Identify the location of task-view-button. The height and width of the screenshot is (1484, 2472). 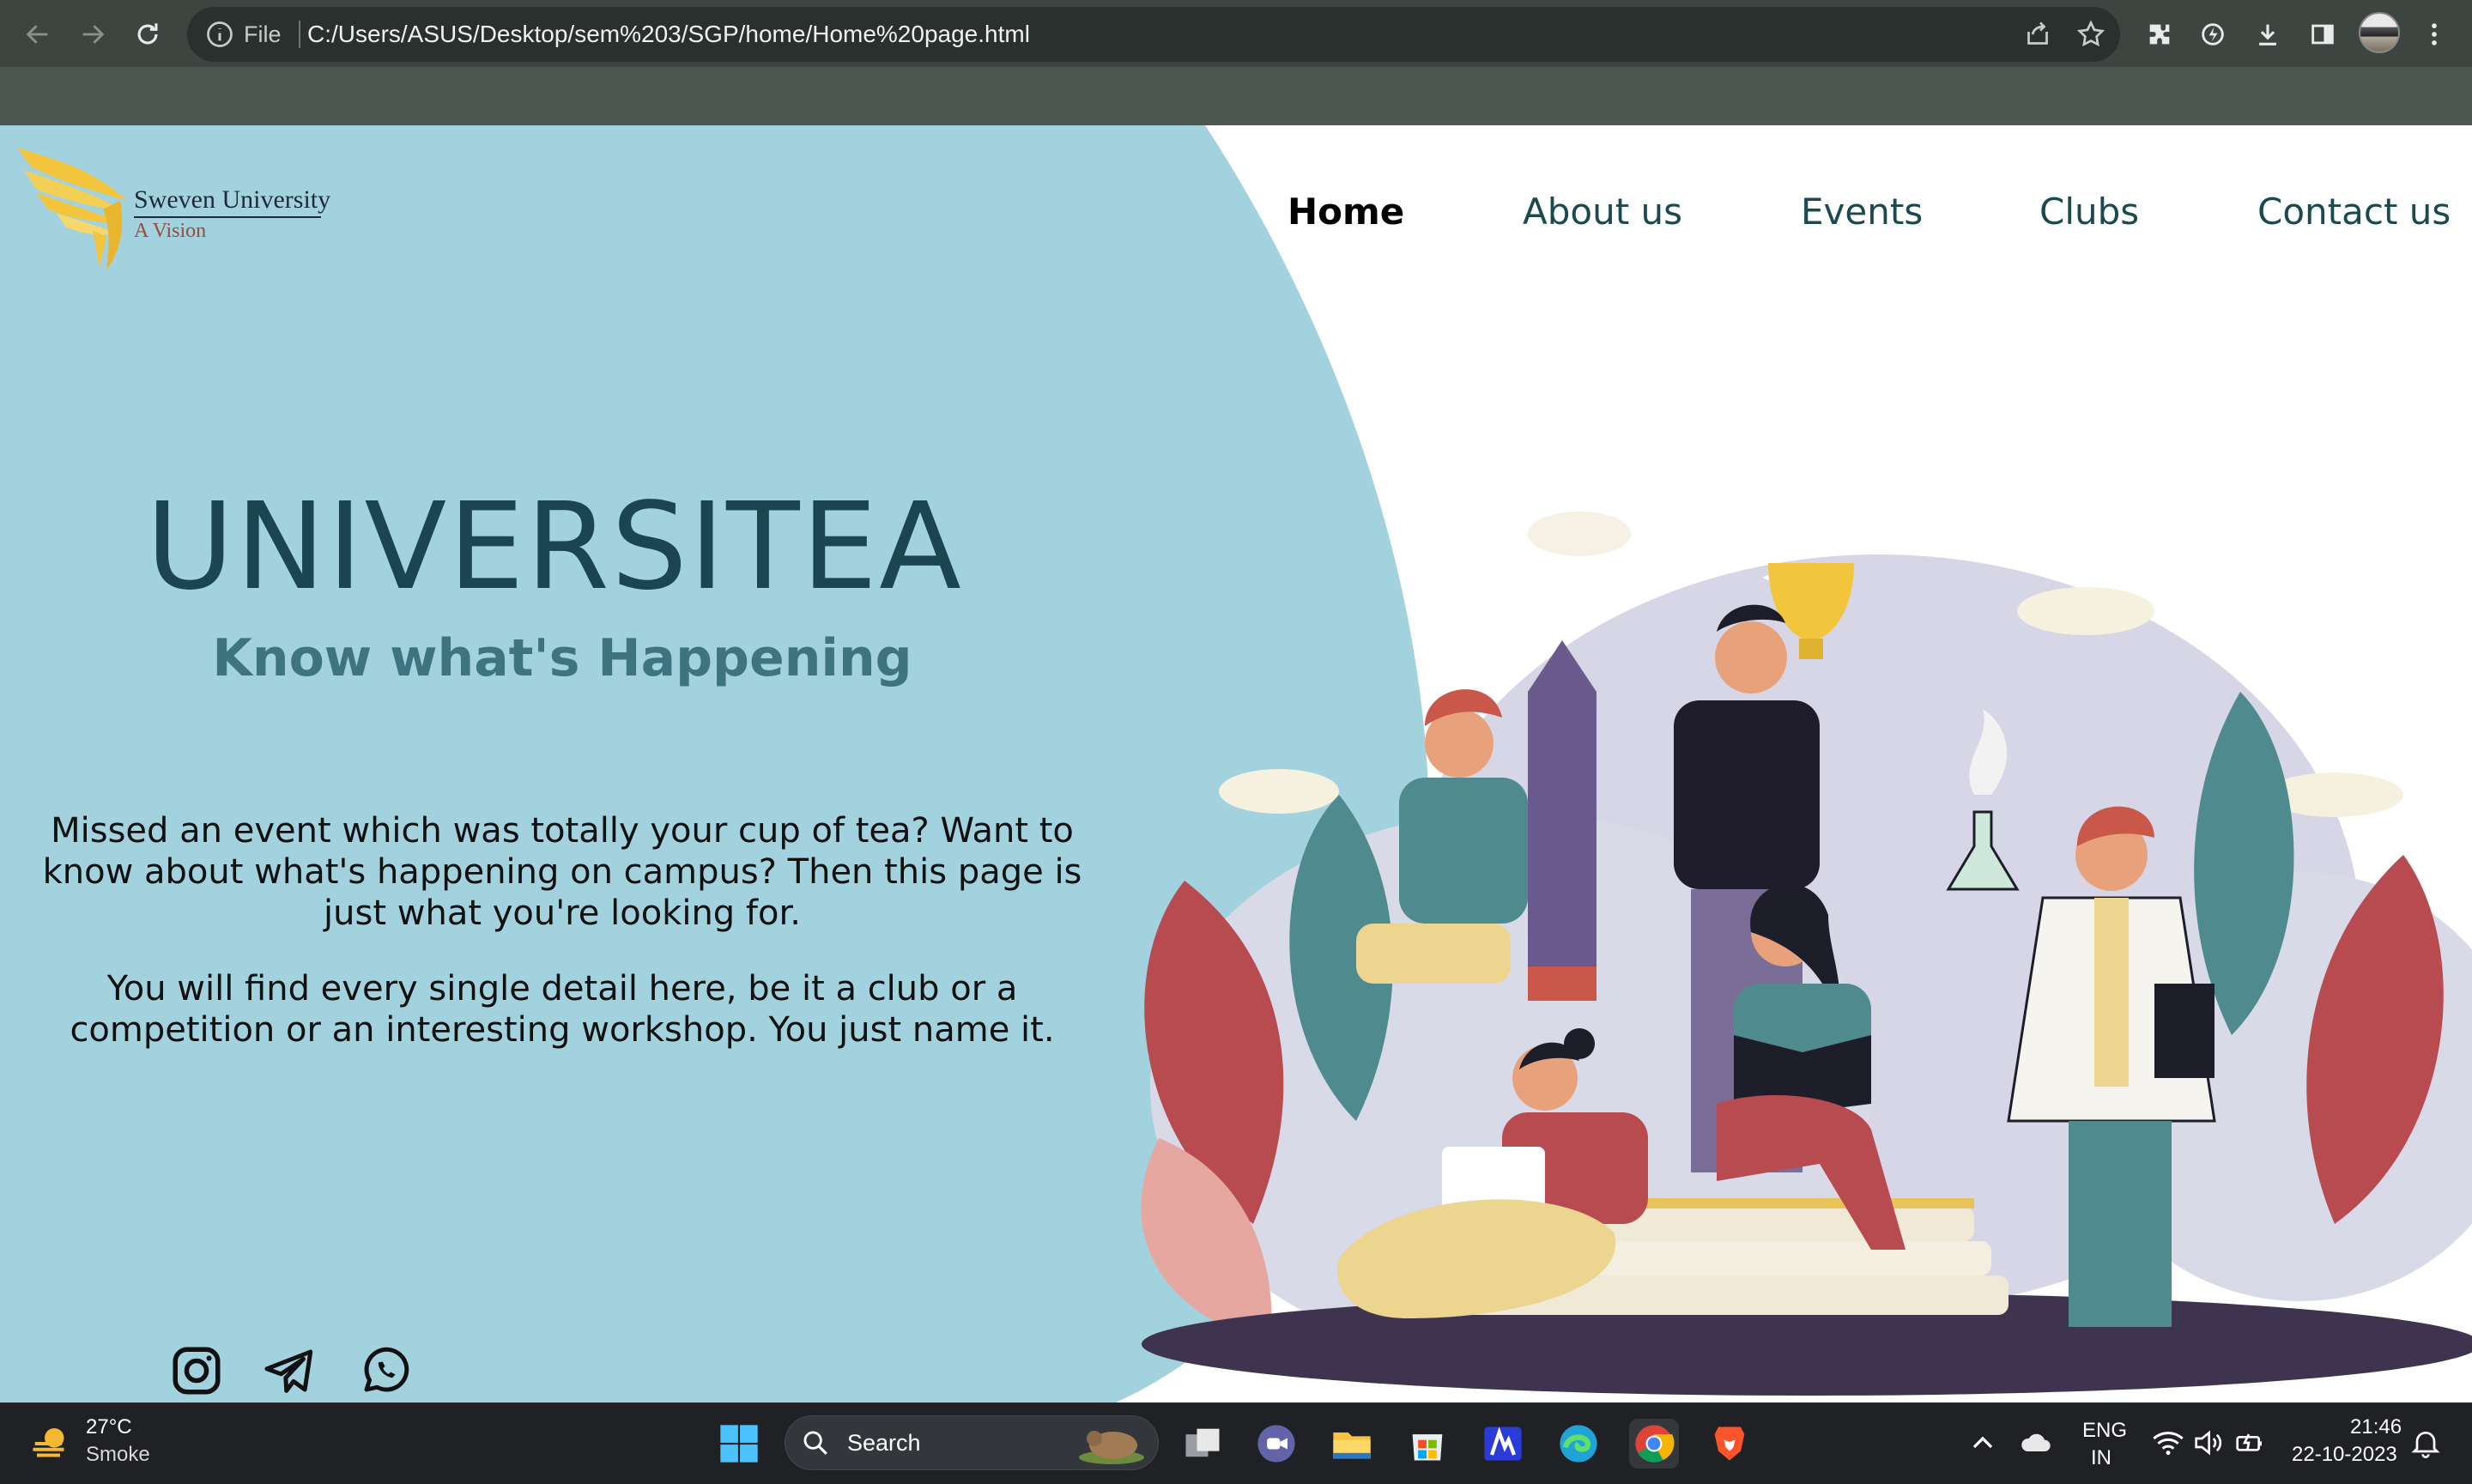
(1202, 1444).